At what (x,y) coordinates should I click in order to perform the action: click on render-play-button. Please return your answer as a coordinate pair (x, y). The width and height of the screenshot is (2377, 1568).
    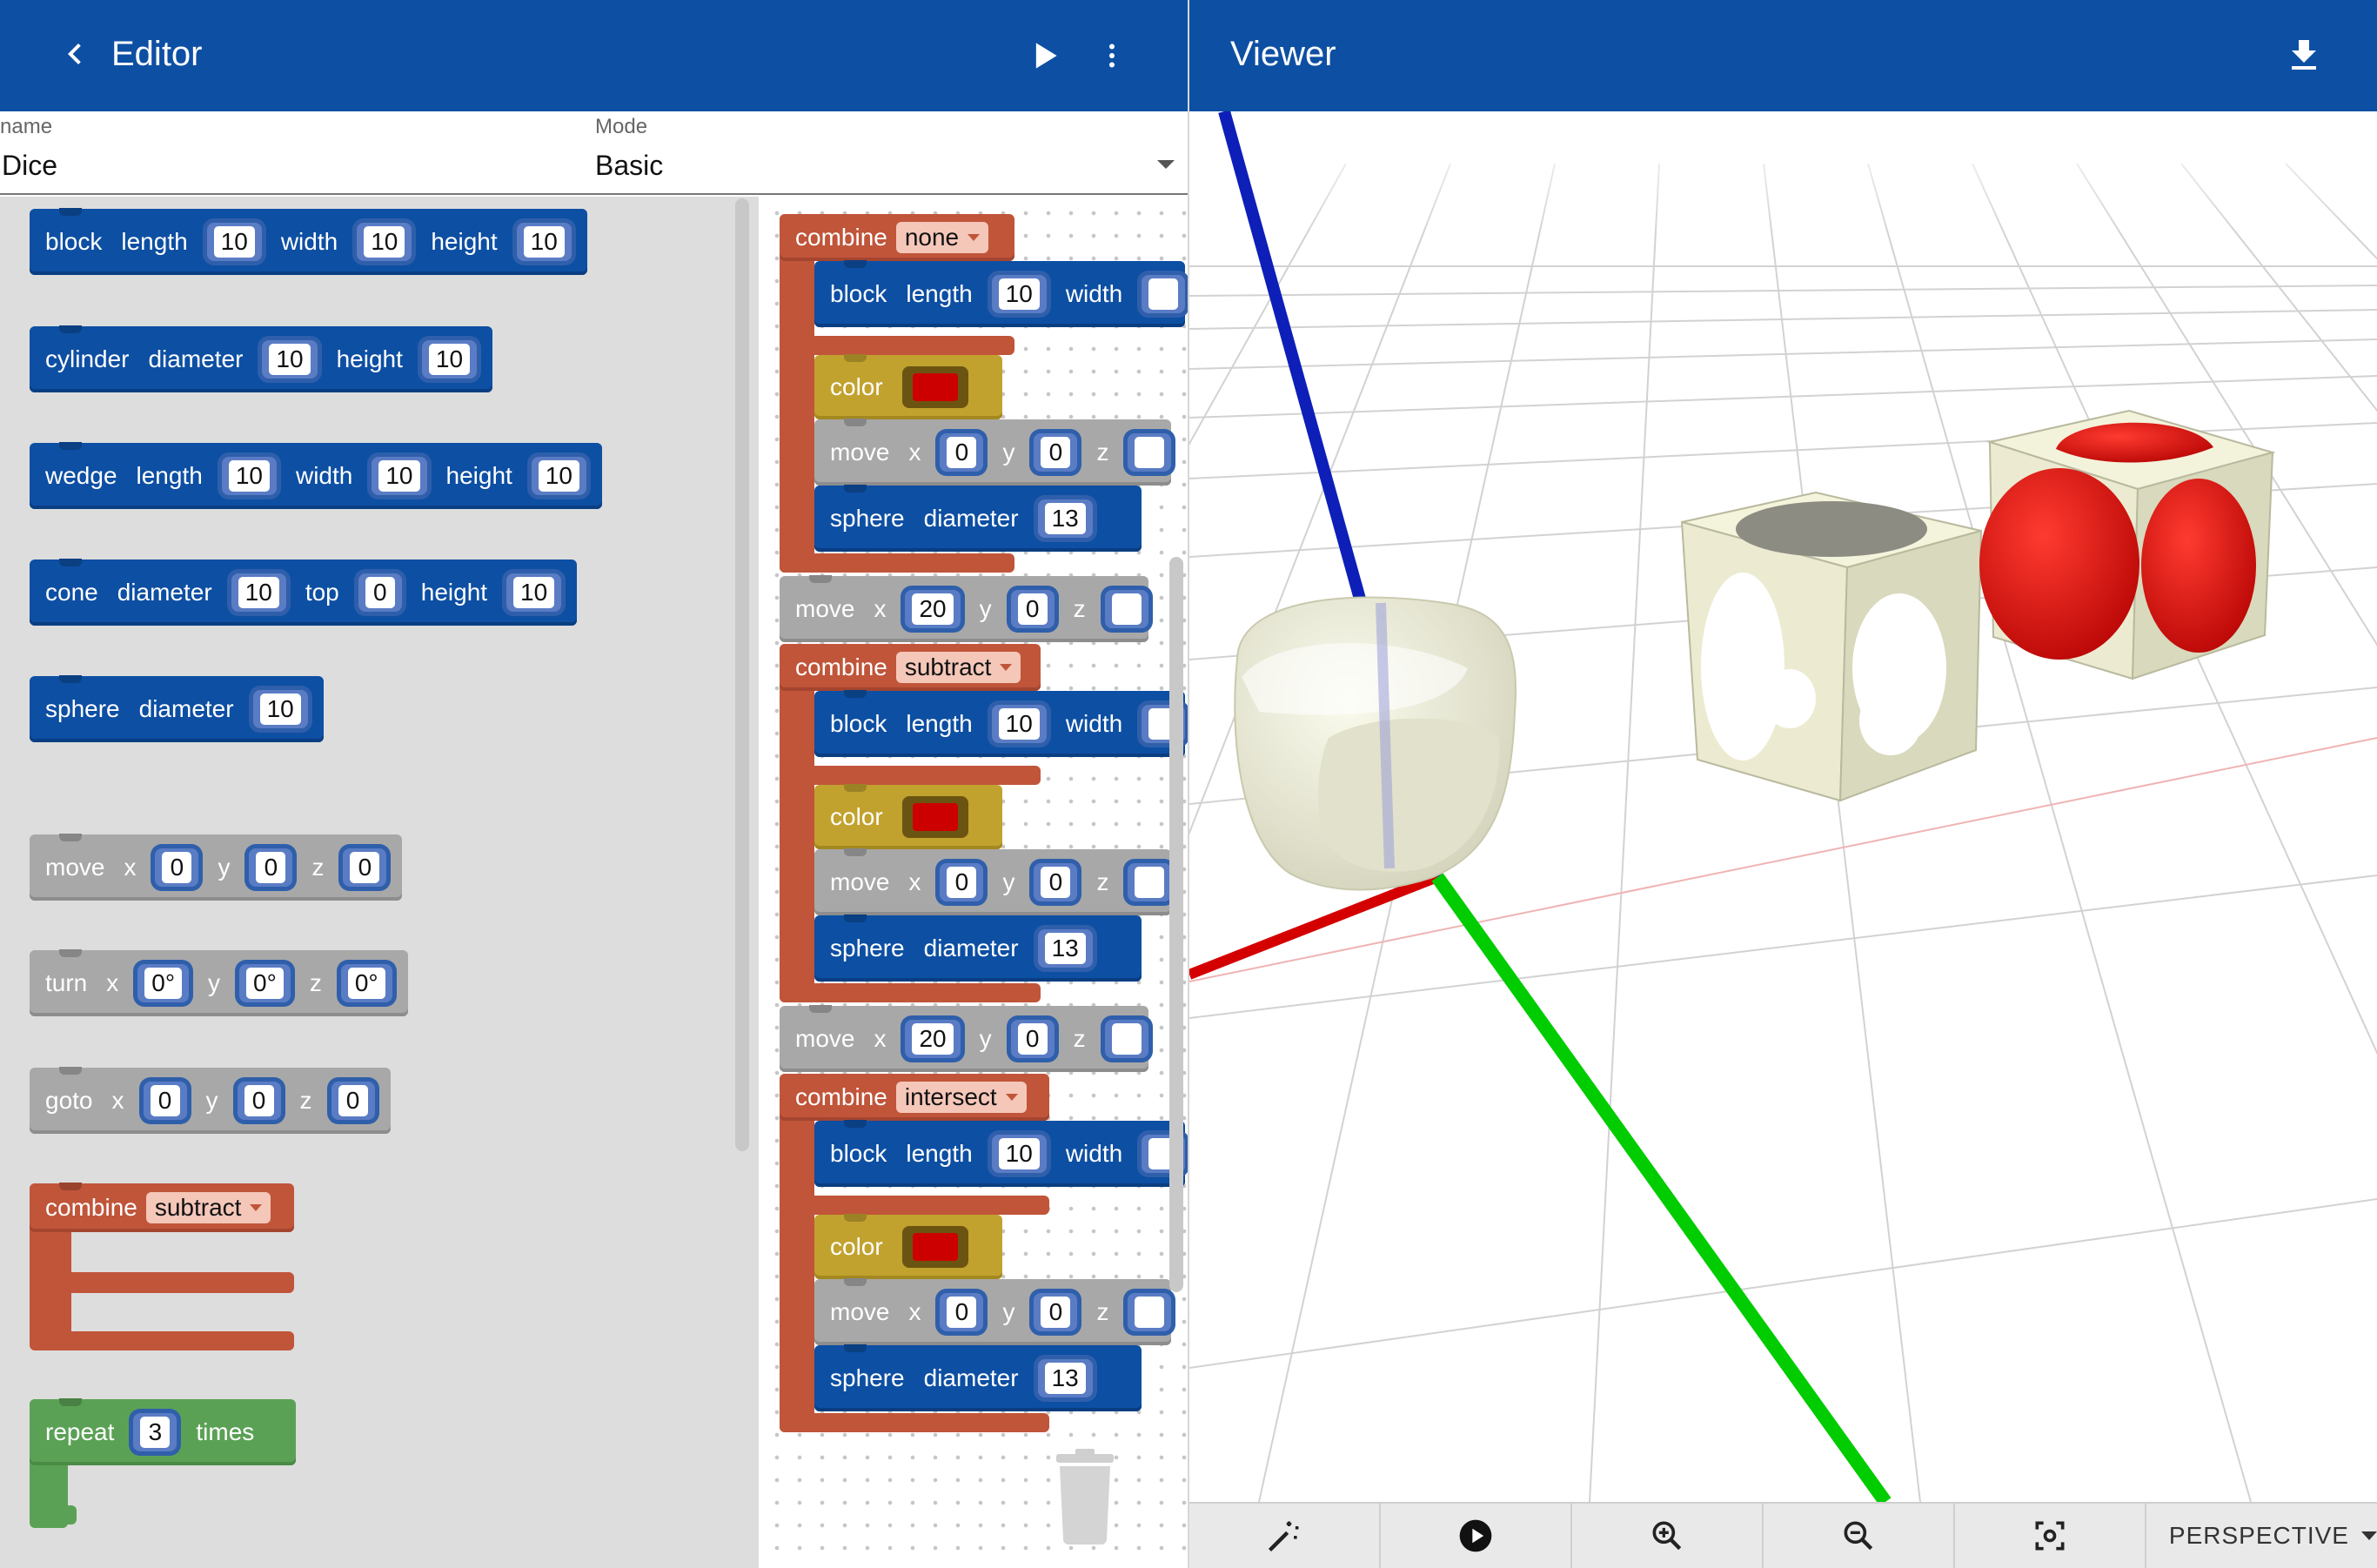
    Looking at the image, I should click on (1476, 1536).